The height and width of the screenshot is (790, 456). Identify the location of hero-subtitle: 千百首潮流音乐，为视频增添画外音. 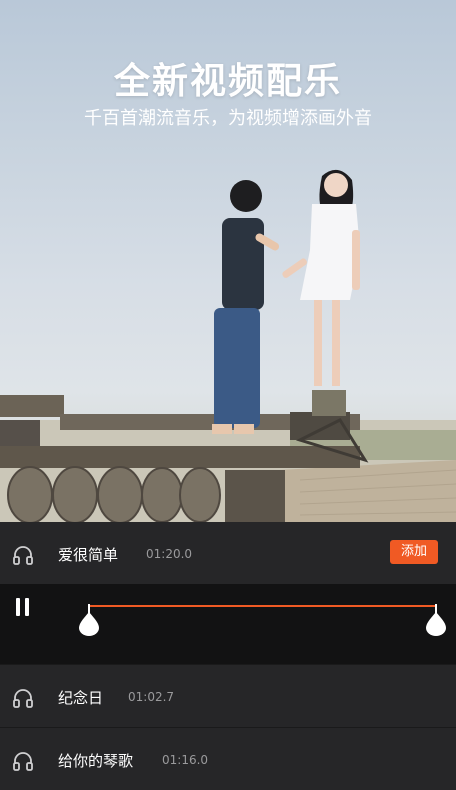
(228, 118).